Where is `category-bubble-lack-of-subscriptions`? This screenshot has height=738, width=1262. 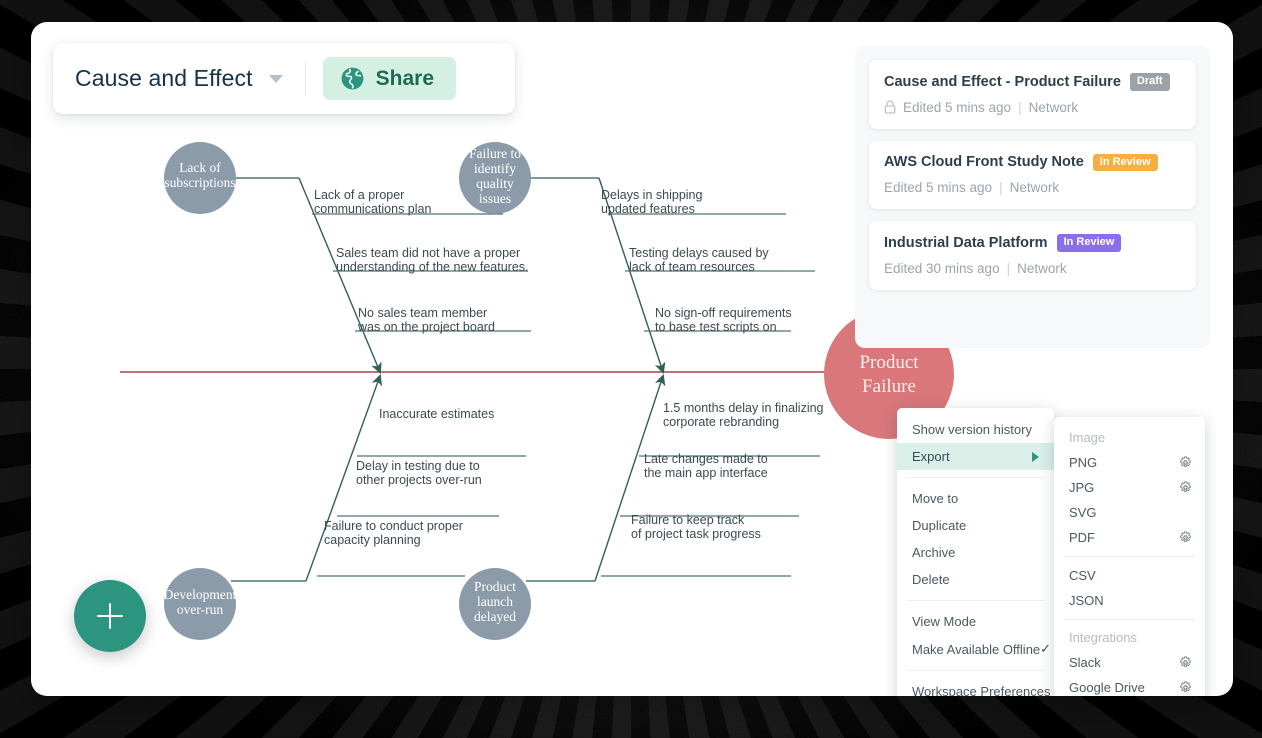
category-bubble-lack-of-subscriptions is located at coordinates (200, 178).